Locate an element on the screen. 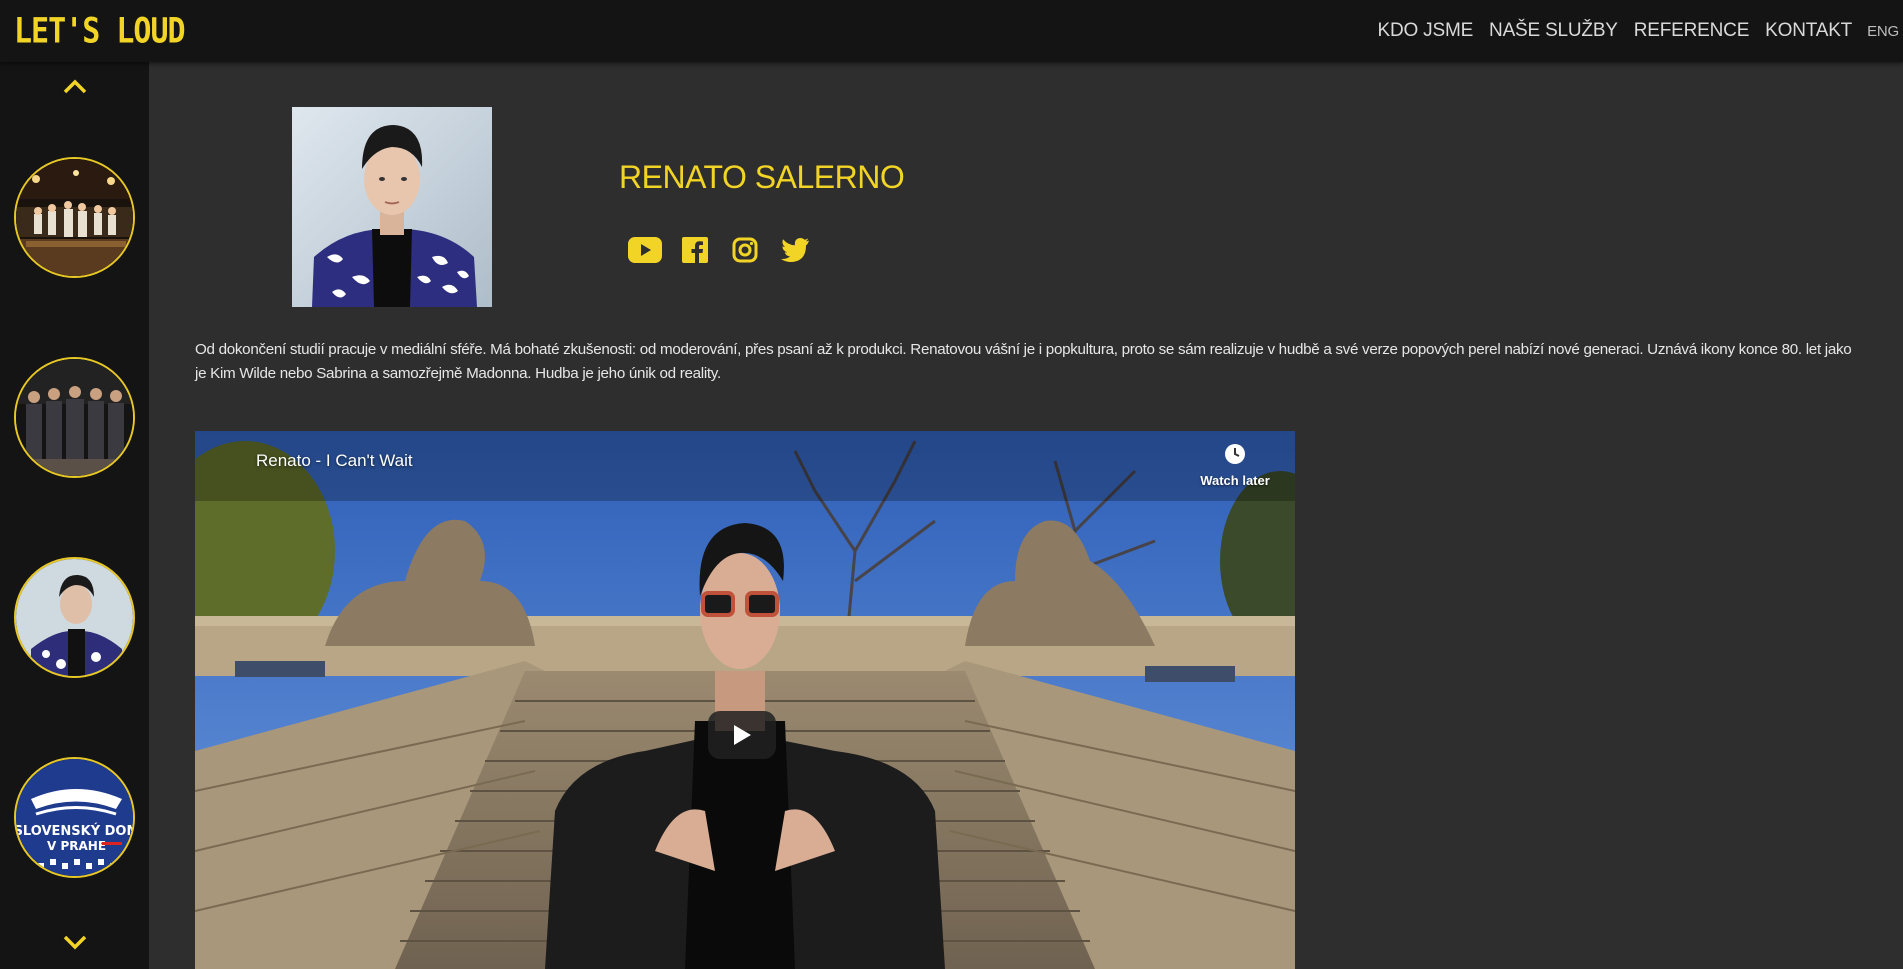 The image size is (1903, 969). profile-portrait is located at coordinates (392, 207).